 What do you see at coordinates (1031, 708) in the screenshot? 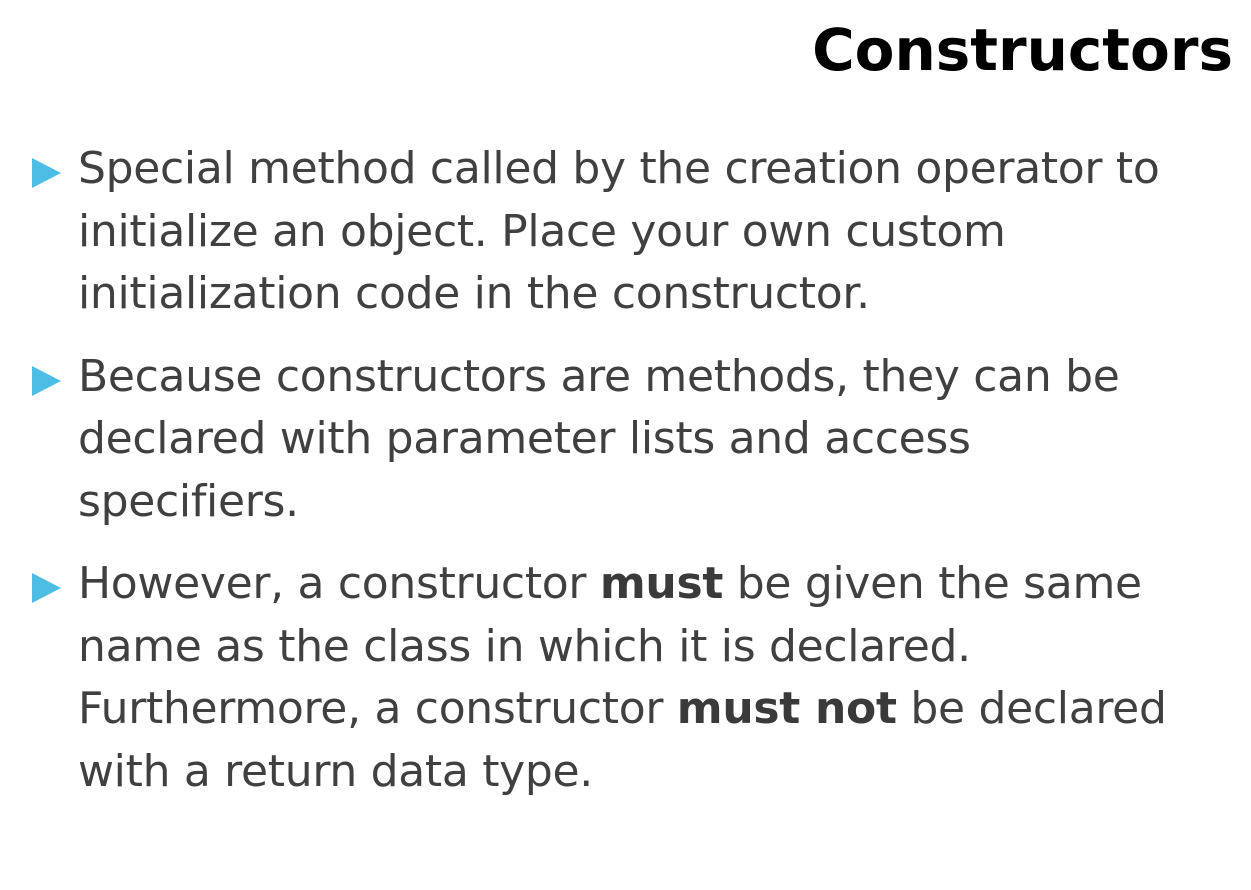
I see `bullet-text-segment: be declared` at bounding box center [1031, 708].